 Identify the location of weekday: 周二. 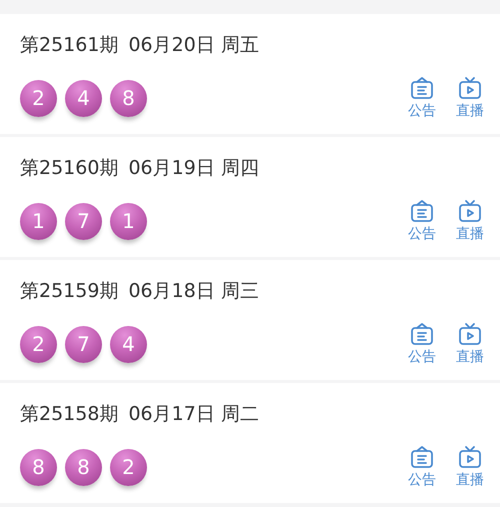
(239, 414).